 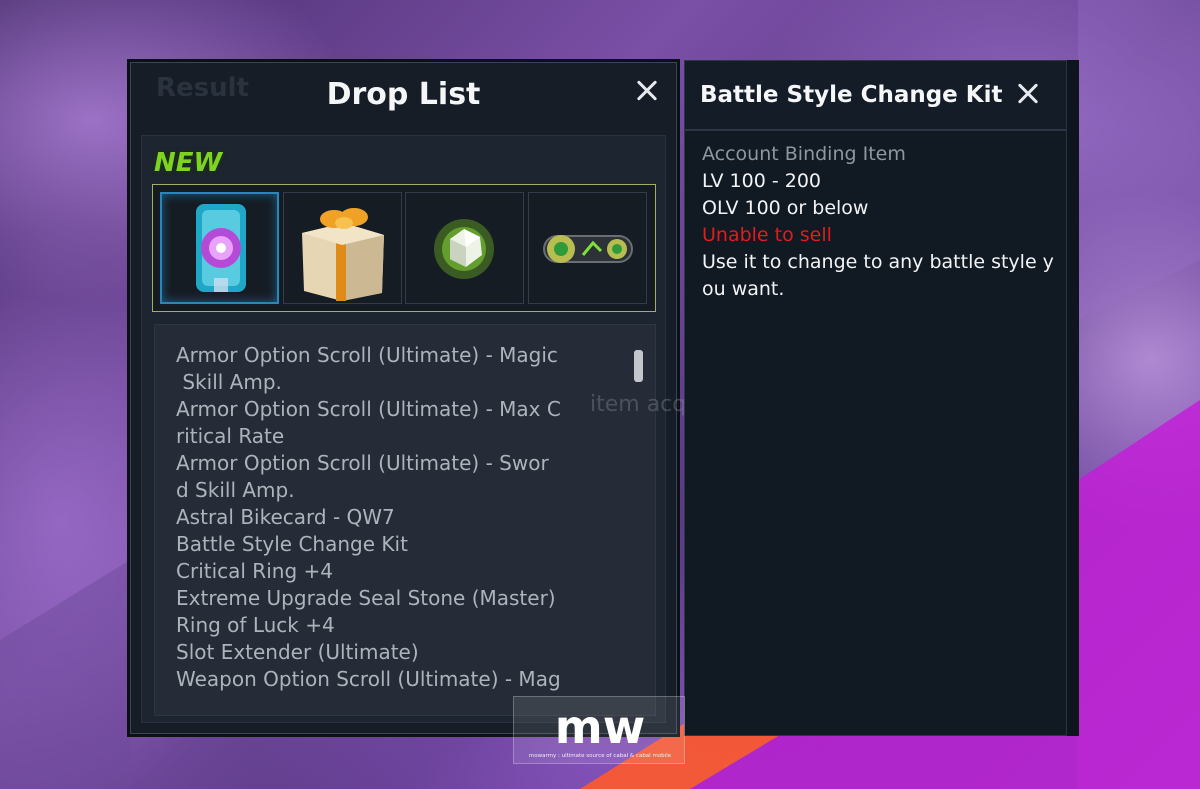 What do you see at coordinates (600, 727) in the screenshot?
I see `mw-logo-text: mw` at bounding box center [600, 727].